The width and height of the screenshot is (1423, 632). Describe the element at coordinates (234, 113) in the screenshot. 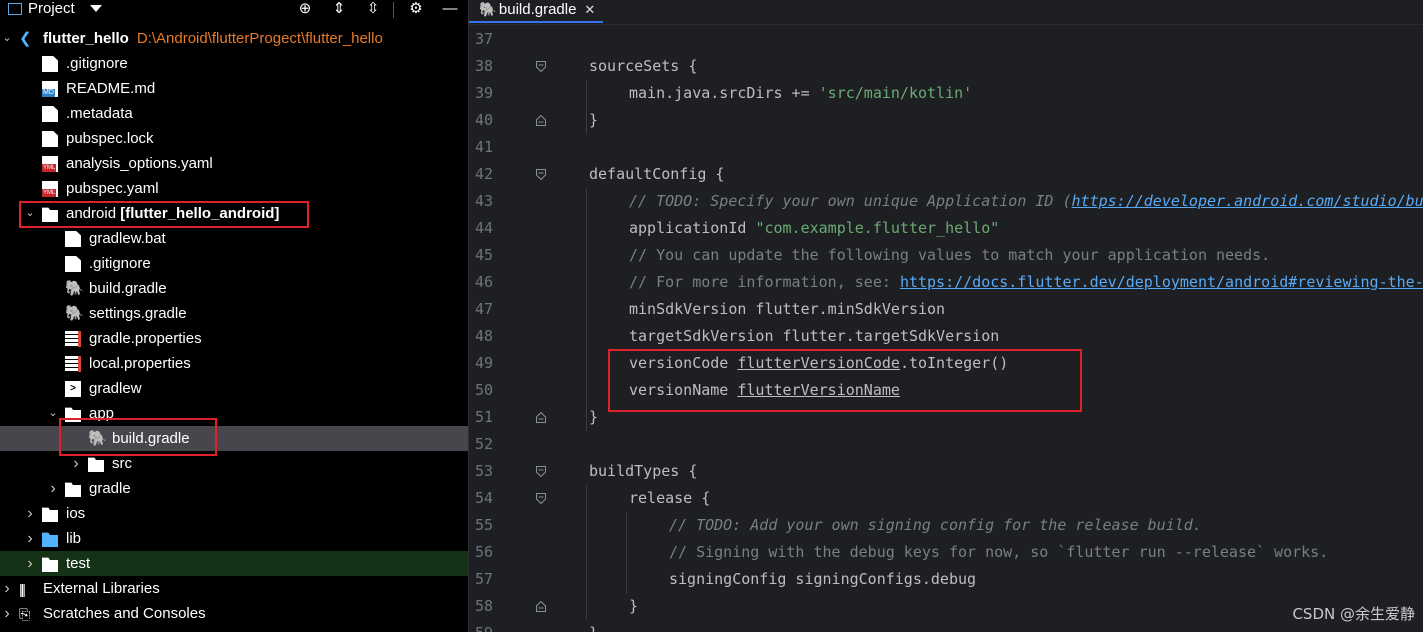

I see `tree-item: .metadata` at that location.